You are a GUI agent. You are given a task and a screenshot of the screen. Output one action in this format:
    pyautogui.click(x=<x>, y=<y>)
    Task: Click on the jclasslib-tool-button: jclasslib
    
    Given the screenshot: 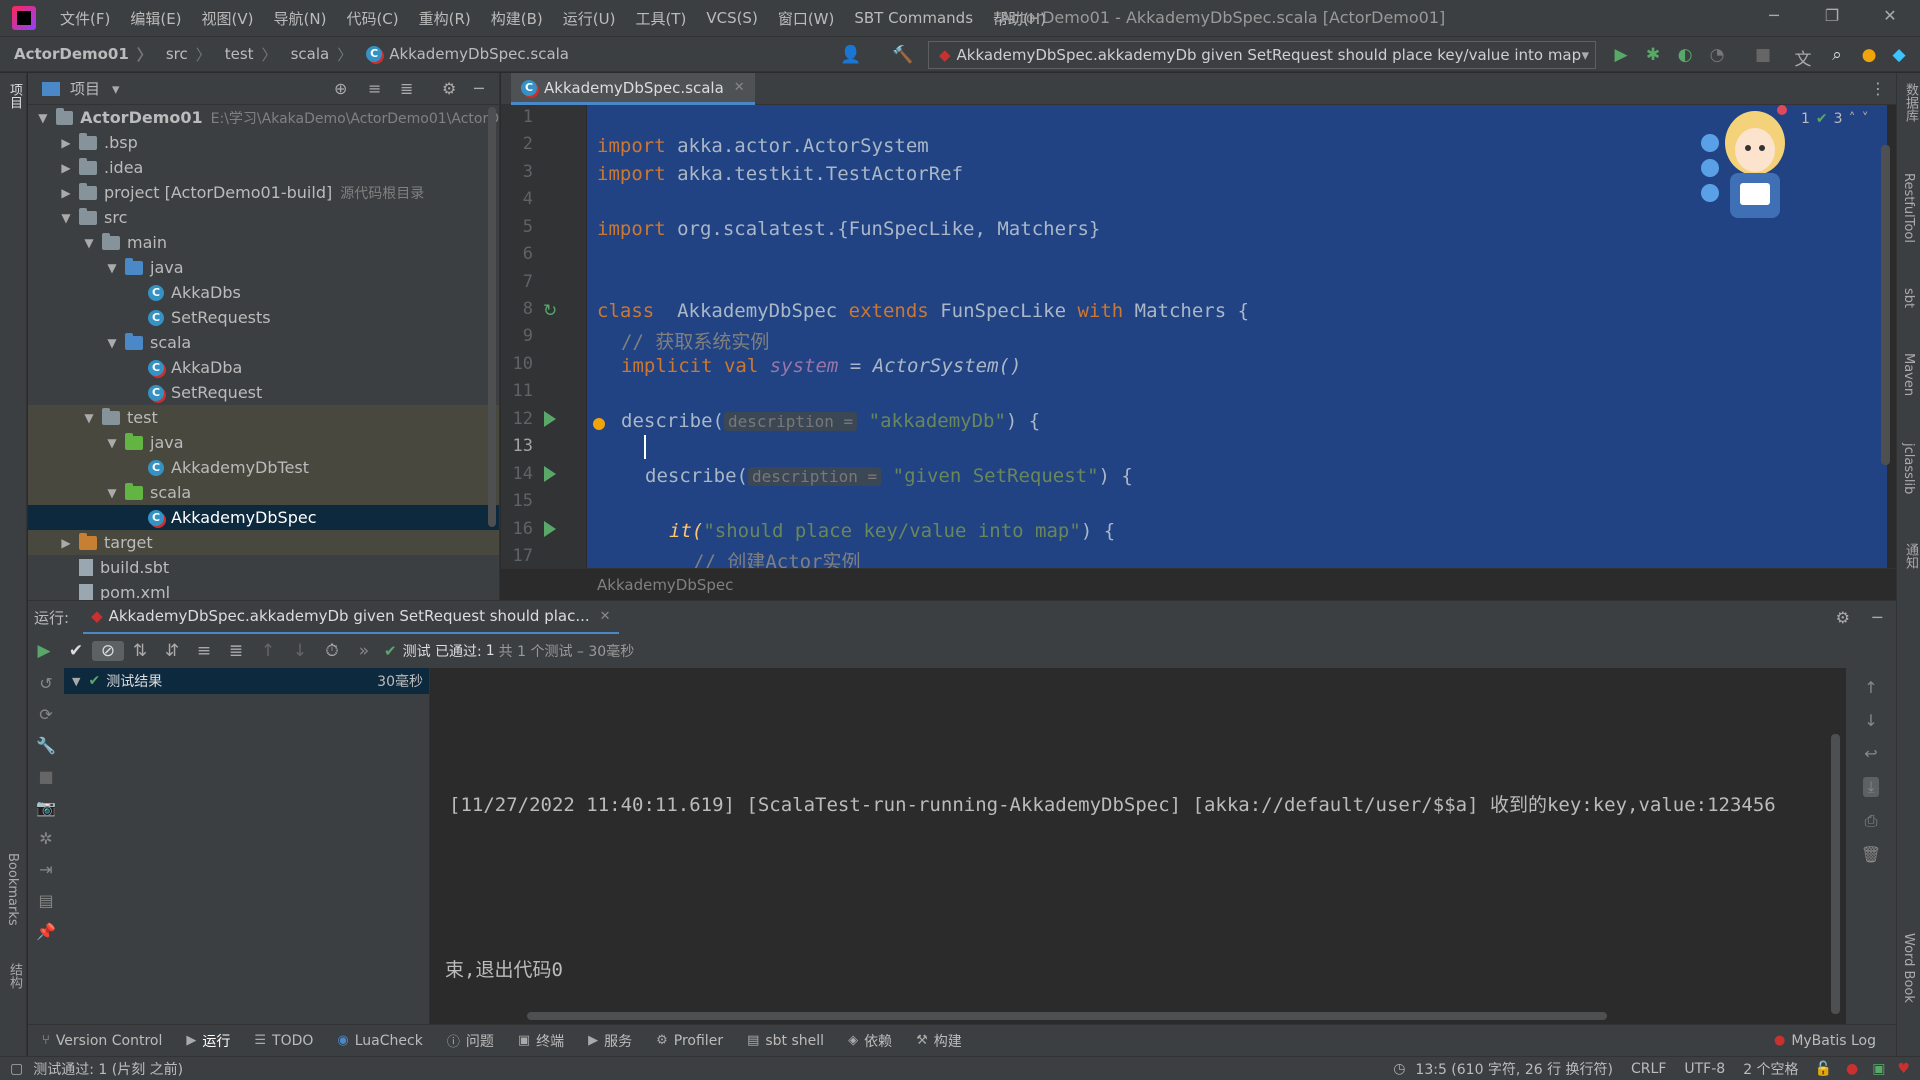 What is the action you would take?
    pyautogui.click(x=1908, y=468)
    